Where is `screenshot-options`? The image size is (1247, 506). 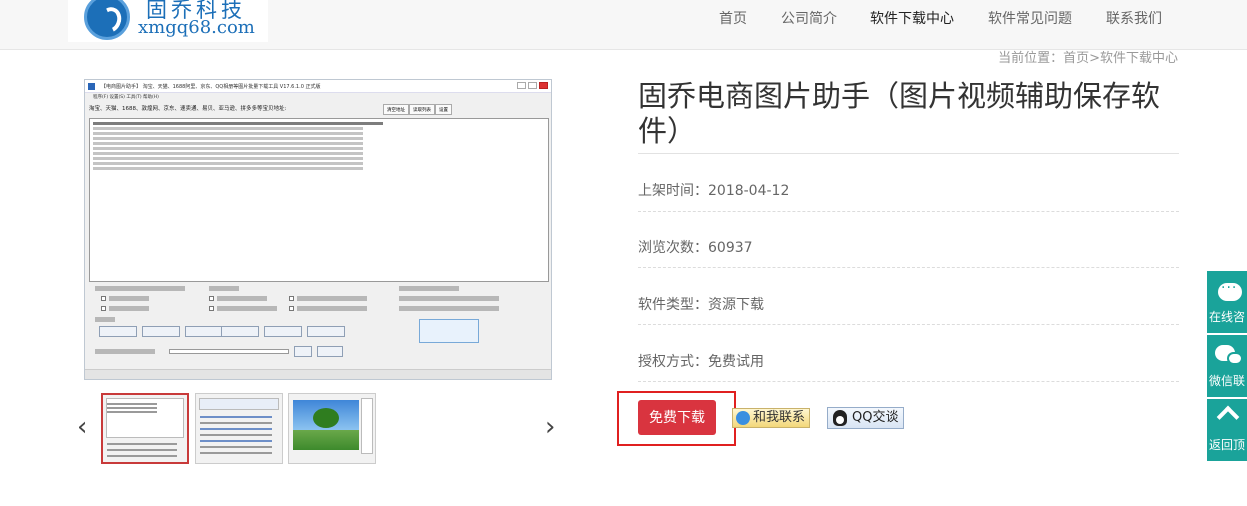 screenshot-options is located at coordinates (319, 323).